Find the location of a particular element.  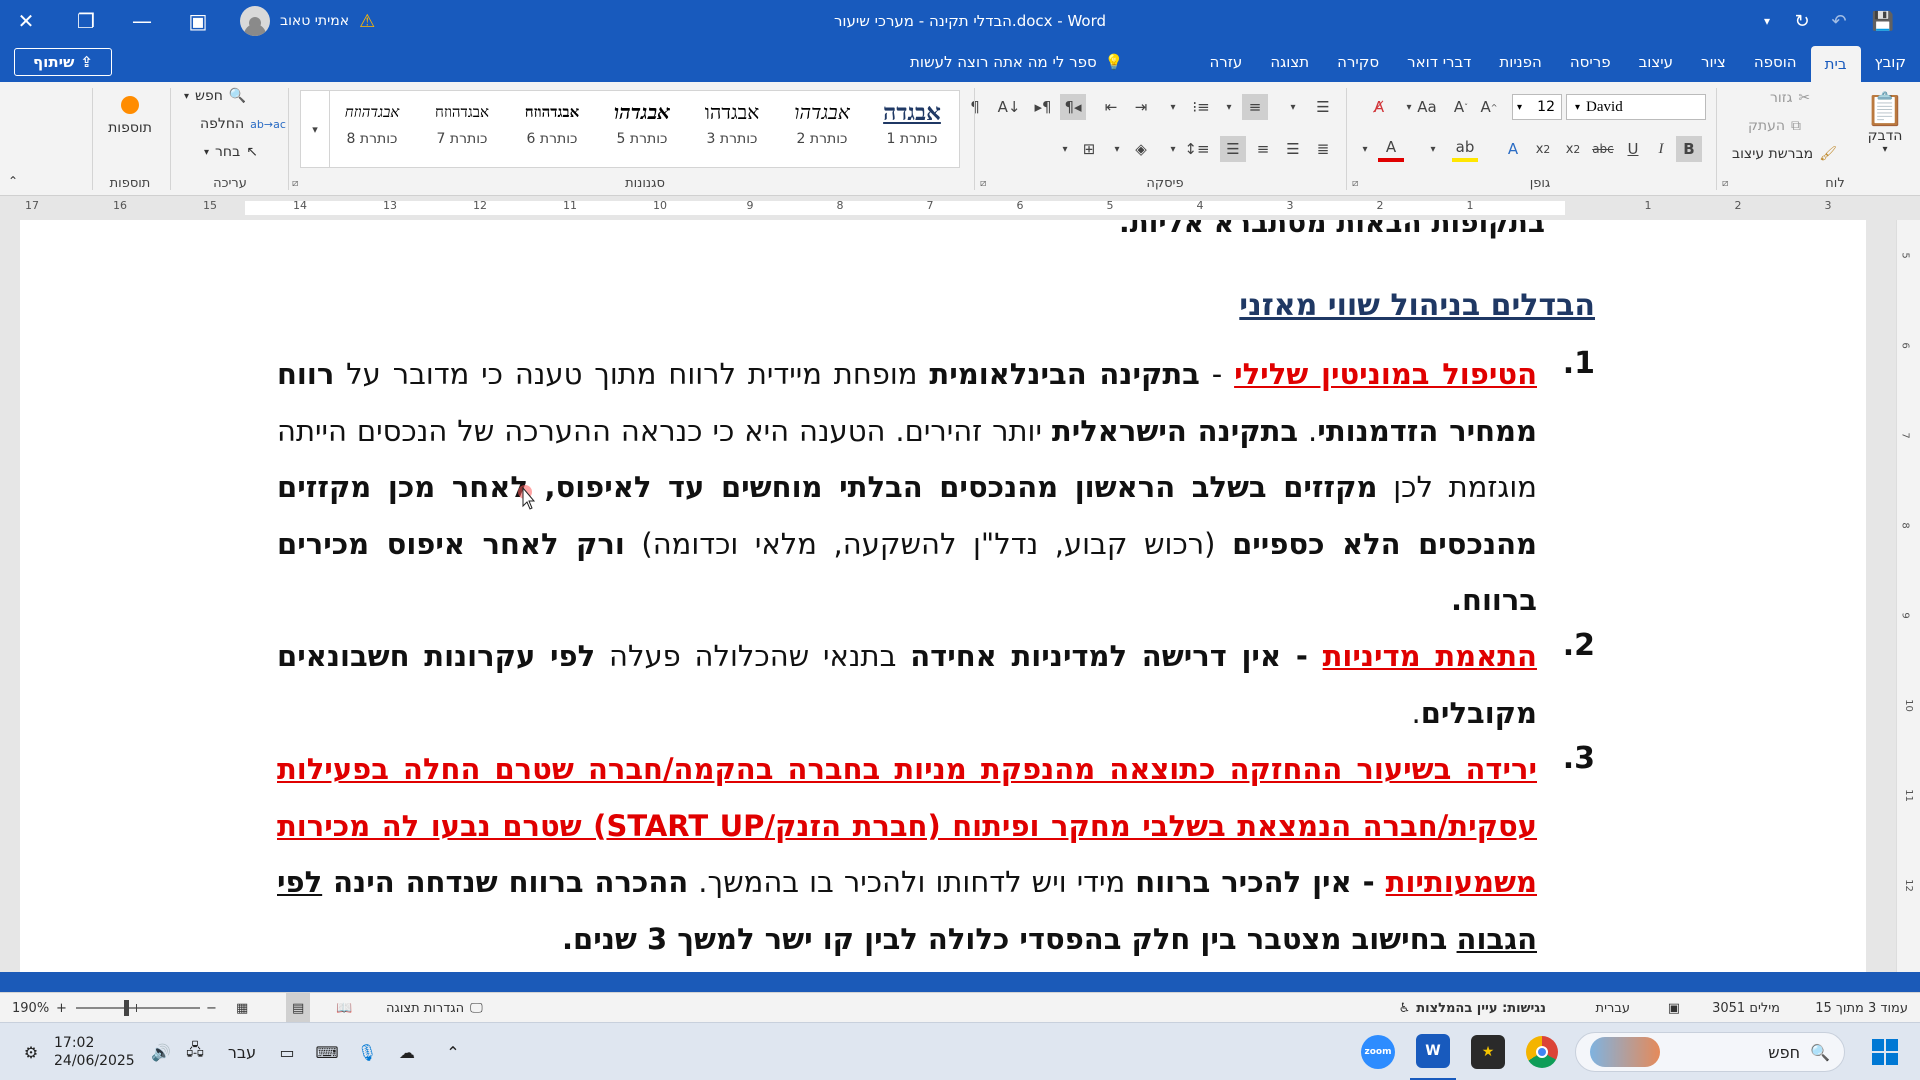

style-heading-5: אבגדהו כותרת 5 is located at coordinates (642, 129).